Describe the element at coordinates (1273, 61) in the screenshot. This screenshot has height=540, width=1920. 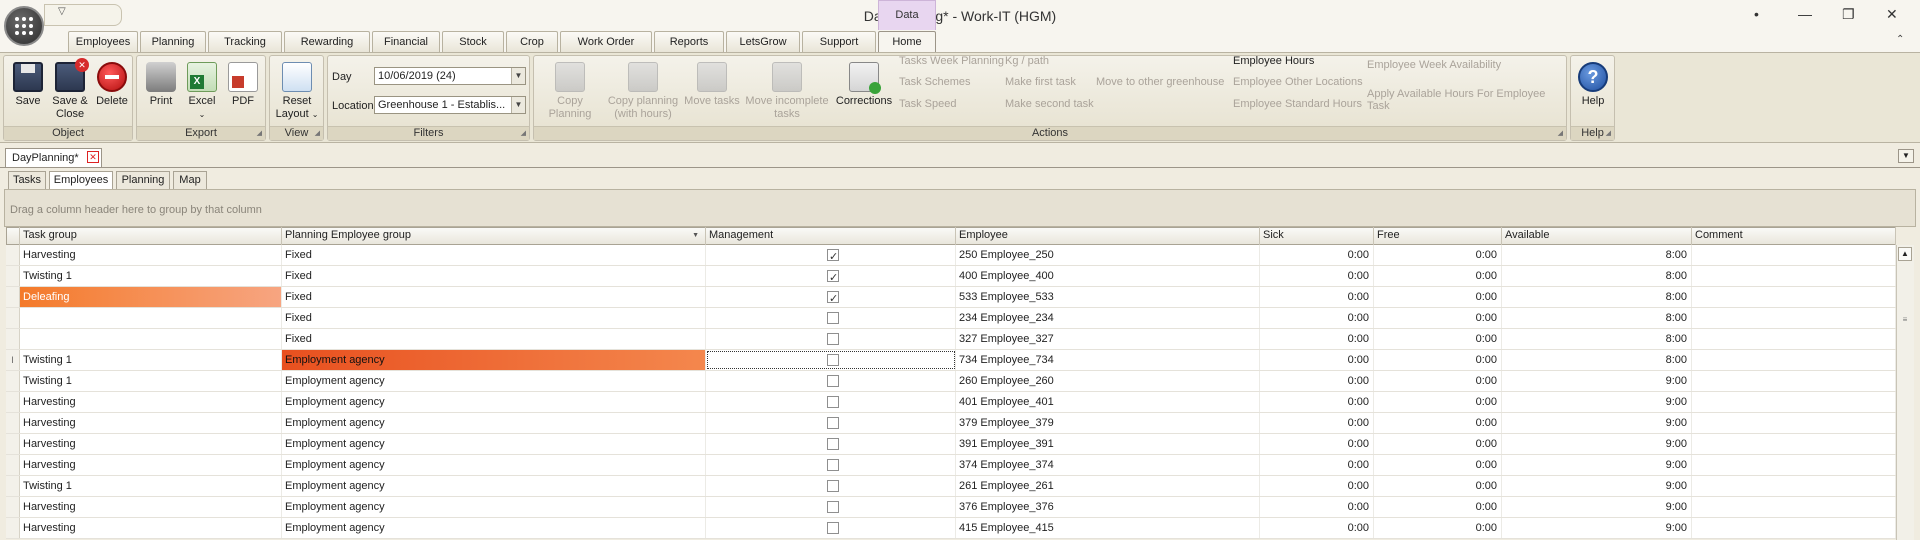
I see `employee-hours-button: Employee Hours` at that location.